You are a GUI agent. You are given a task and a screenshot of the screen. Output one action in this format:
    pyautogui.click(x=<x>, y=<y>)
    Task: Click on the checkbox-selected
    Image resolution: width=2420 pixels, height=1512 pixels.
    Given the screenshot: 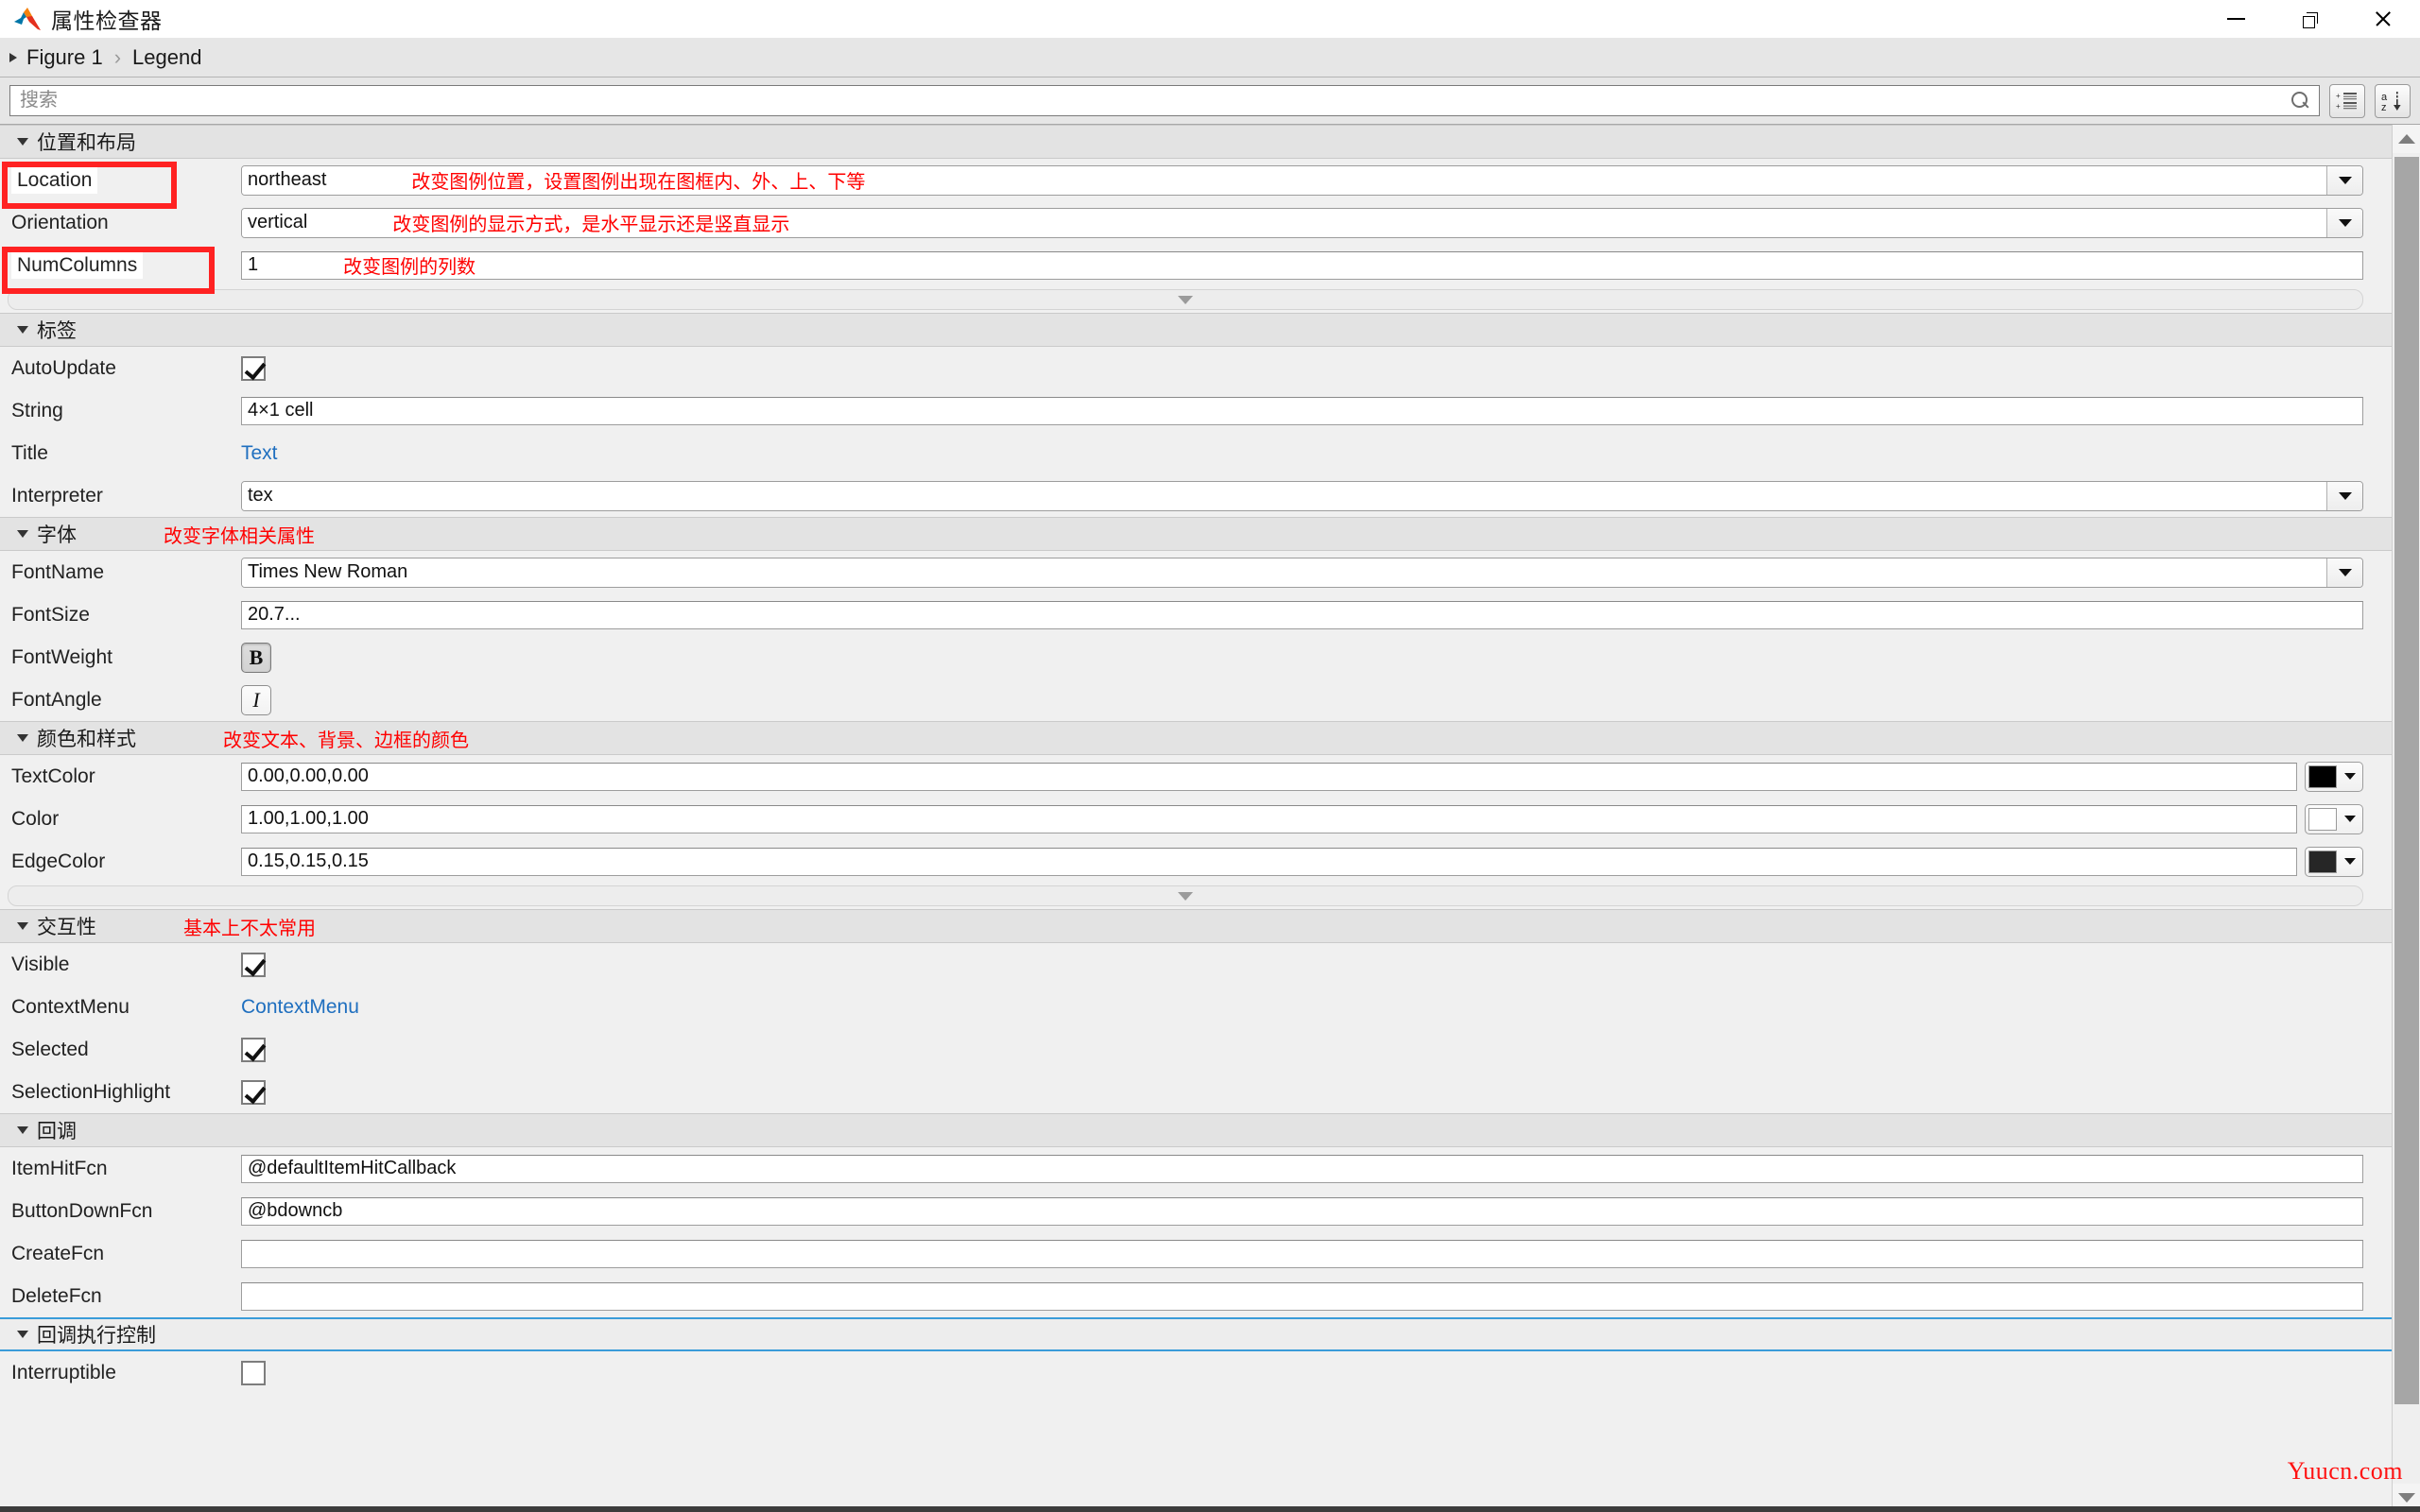 What is the action you would take?
    pyautogui.click(x=254, y=1049)
    